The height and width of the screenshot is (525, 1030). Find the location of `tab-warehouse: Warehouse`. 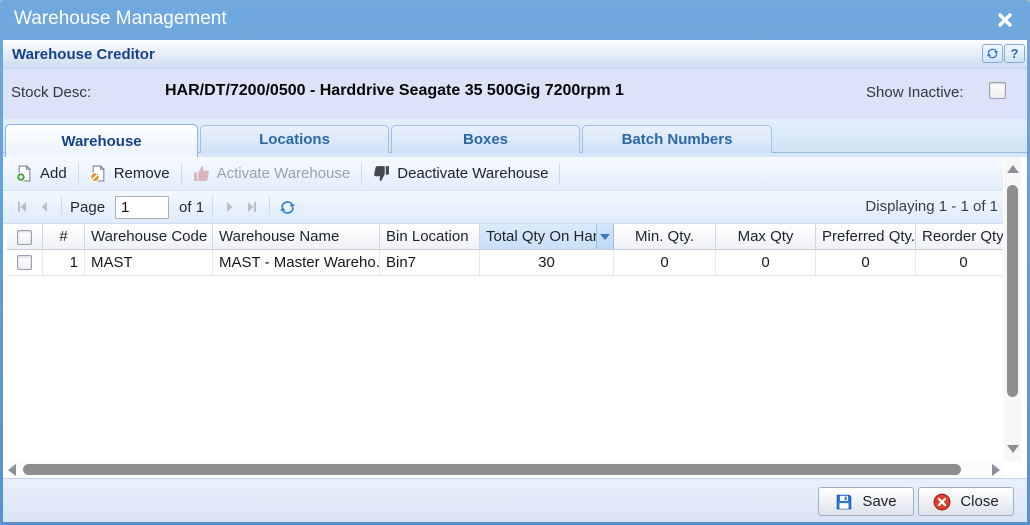

tab-warehouse: Warehouse is located at coordinates (101, 140).